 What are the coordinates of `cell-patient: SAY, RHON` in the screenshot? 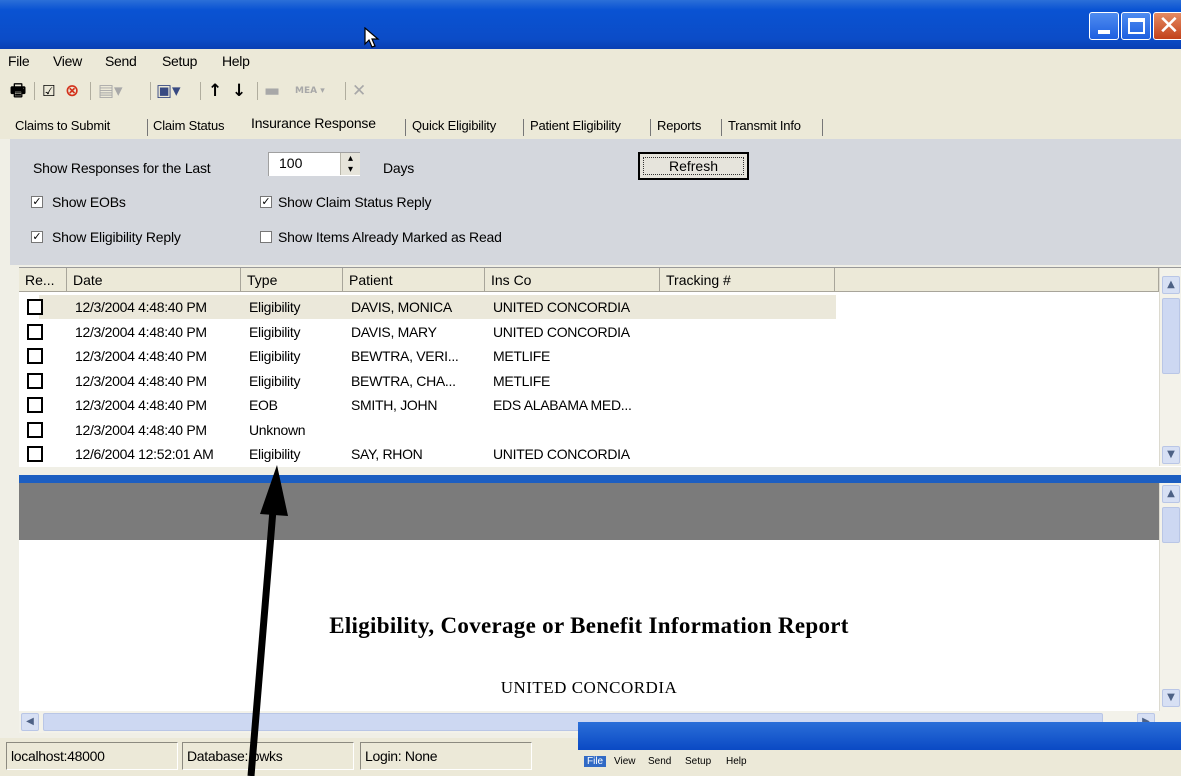 It's located at (387, 454).